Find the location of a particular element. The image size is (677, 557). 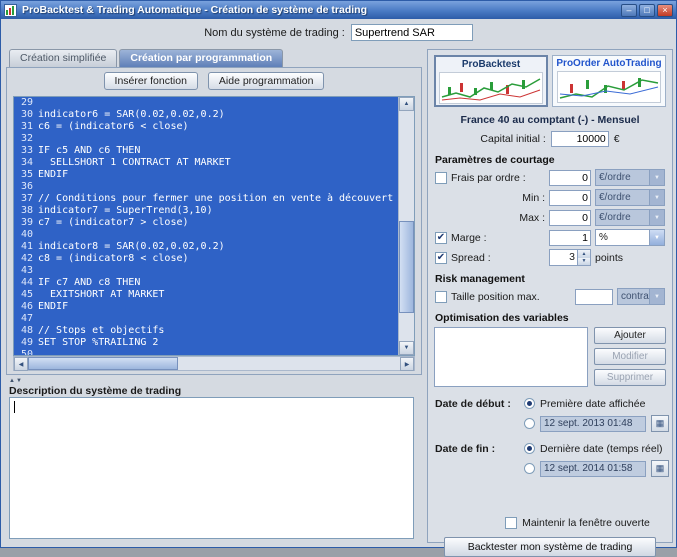

splitter-arrows-icon: ▲▼ is located at coordinates (14, 381).